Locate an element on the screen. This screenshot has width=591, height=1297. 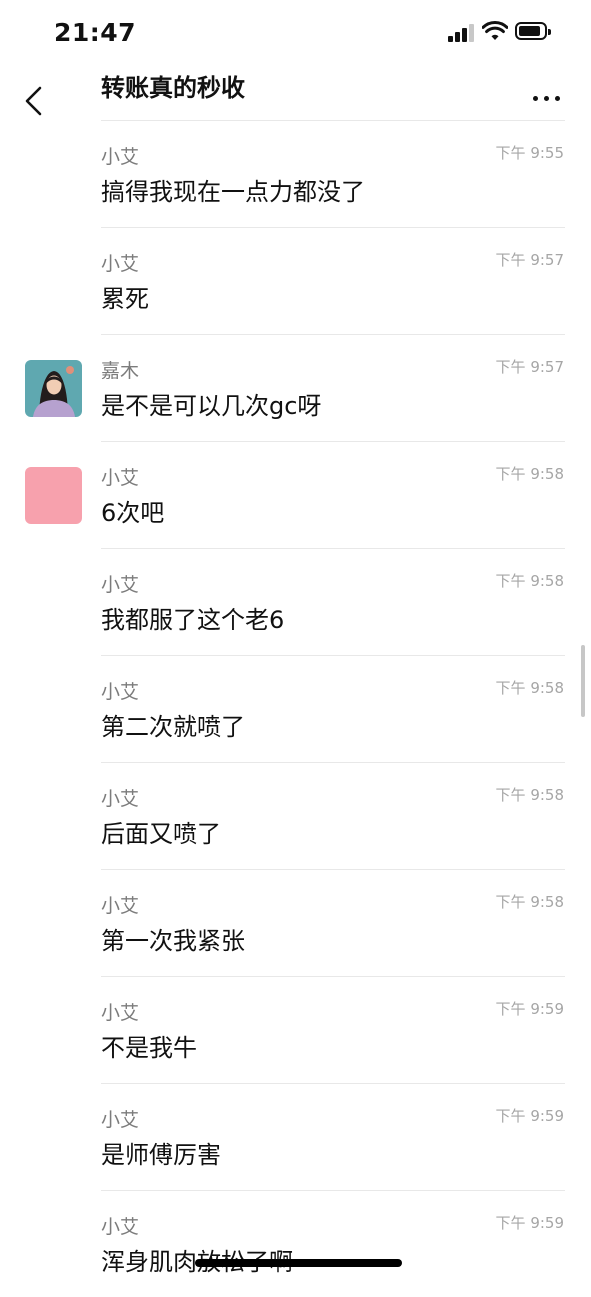
message-text: 我都服了这个老6 is located at coordinates (193, 620).